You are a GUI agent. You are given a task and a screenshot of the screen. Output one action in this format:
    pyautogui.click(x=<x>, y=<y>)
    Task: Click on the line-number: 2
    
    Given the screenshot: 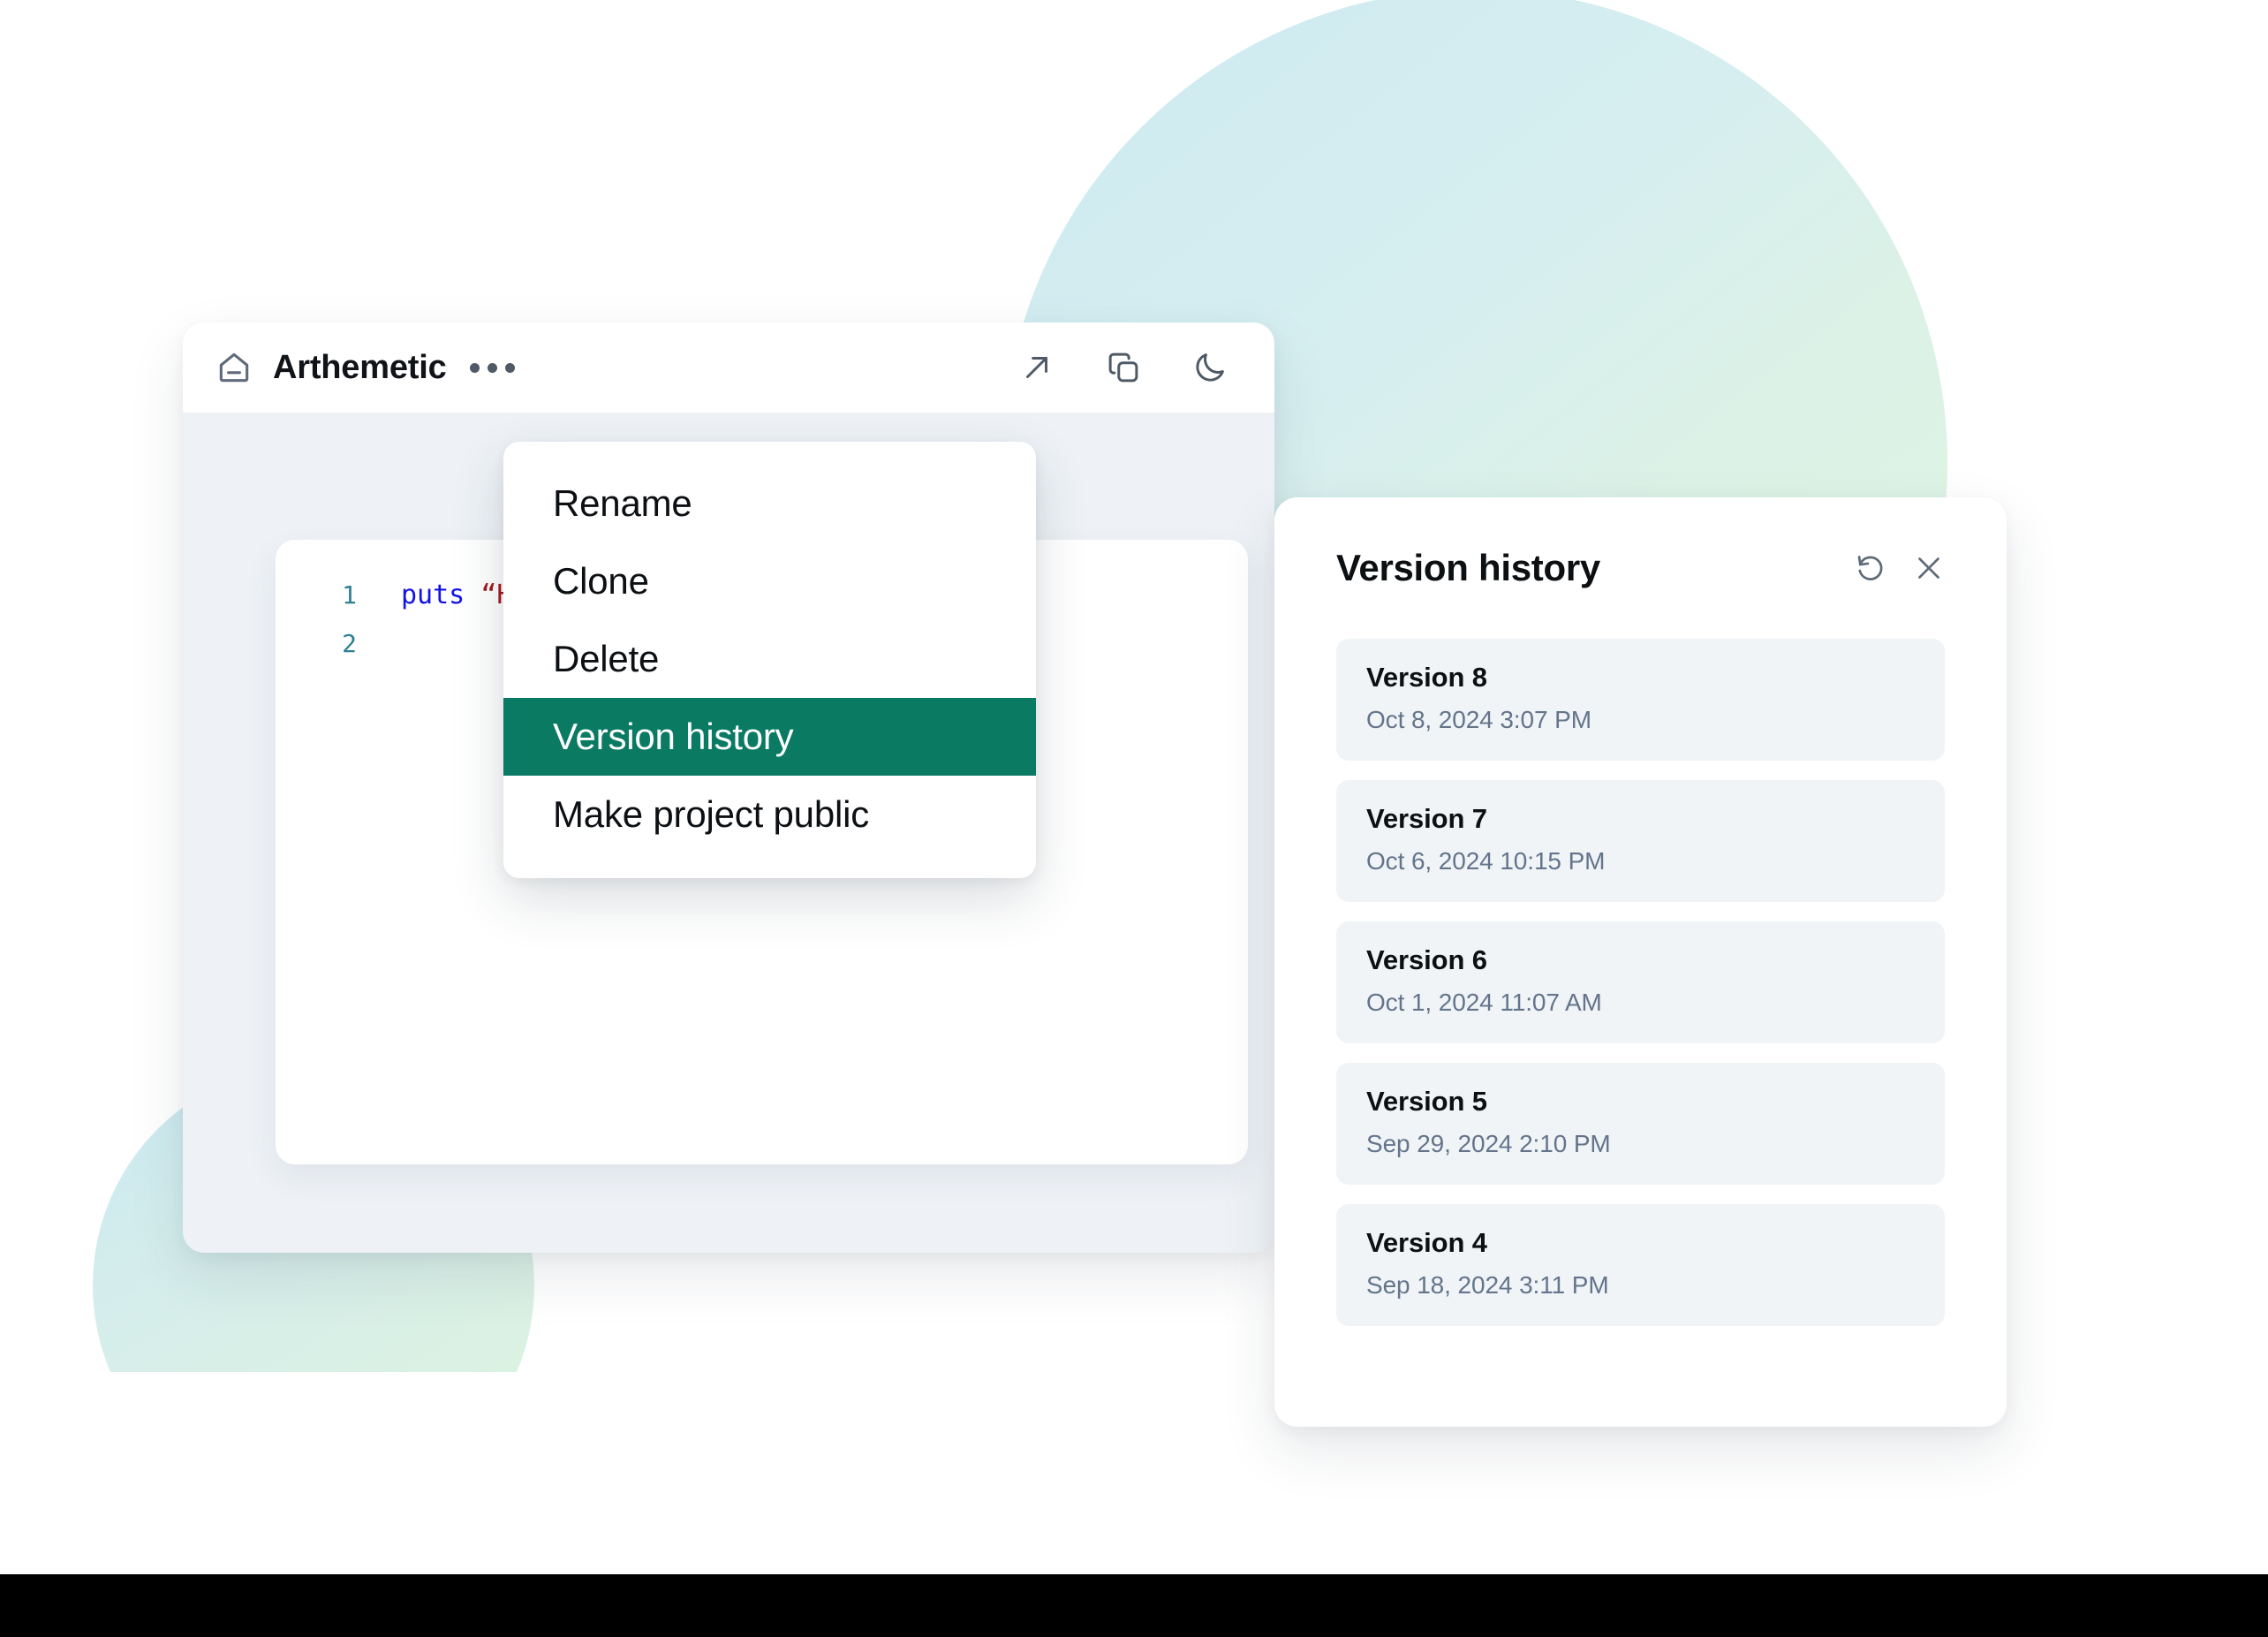 What is the action you would take?
    pyautogui.click(x=349, y=643)
    